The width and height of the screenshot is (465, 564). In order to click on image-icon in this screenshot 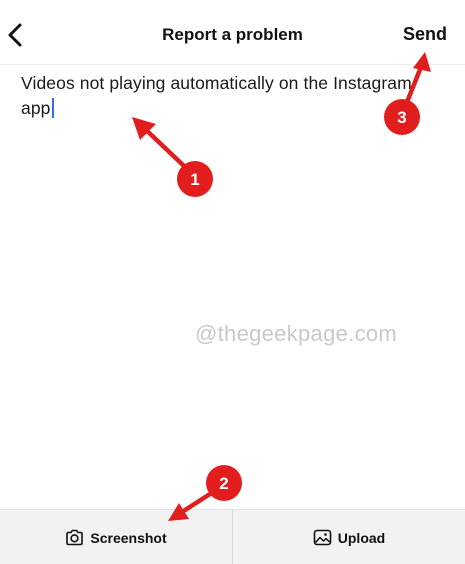, I will do `click(322, 537)`.